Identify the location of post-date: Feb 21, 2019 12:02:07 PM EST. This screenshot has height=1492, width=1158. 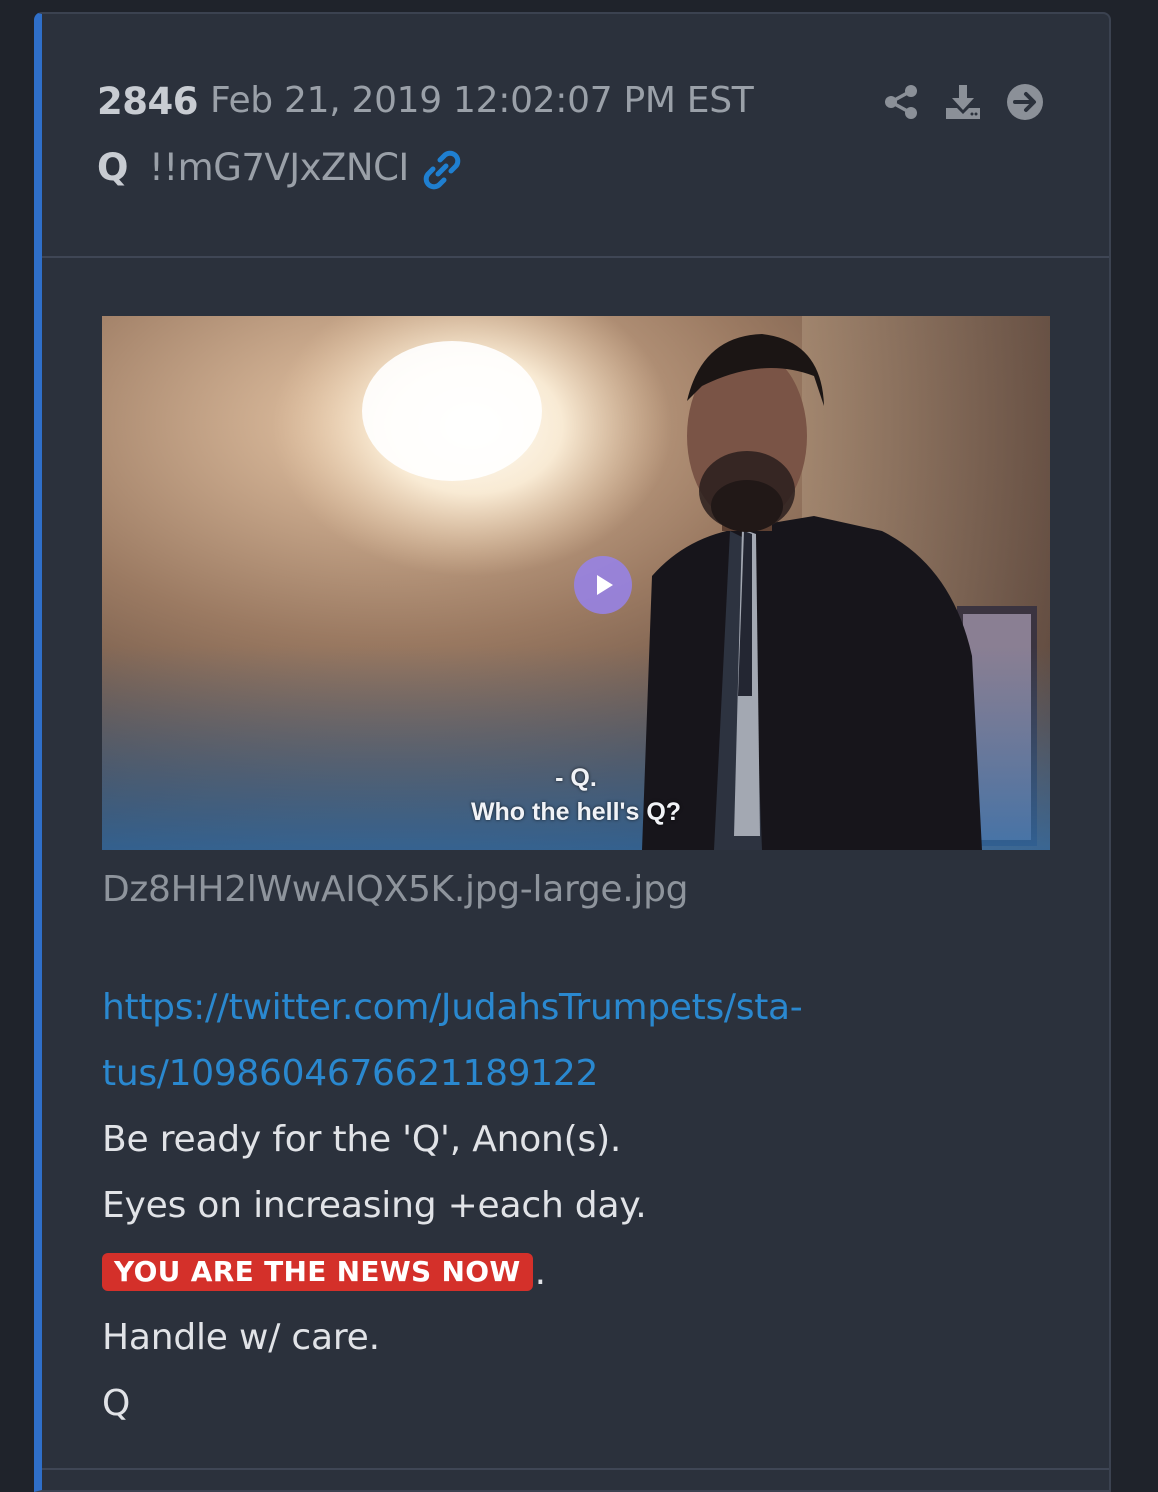
(482, 100).